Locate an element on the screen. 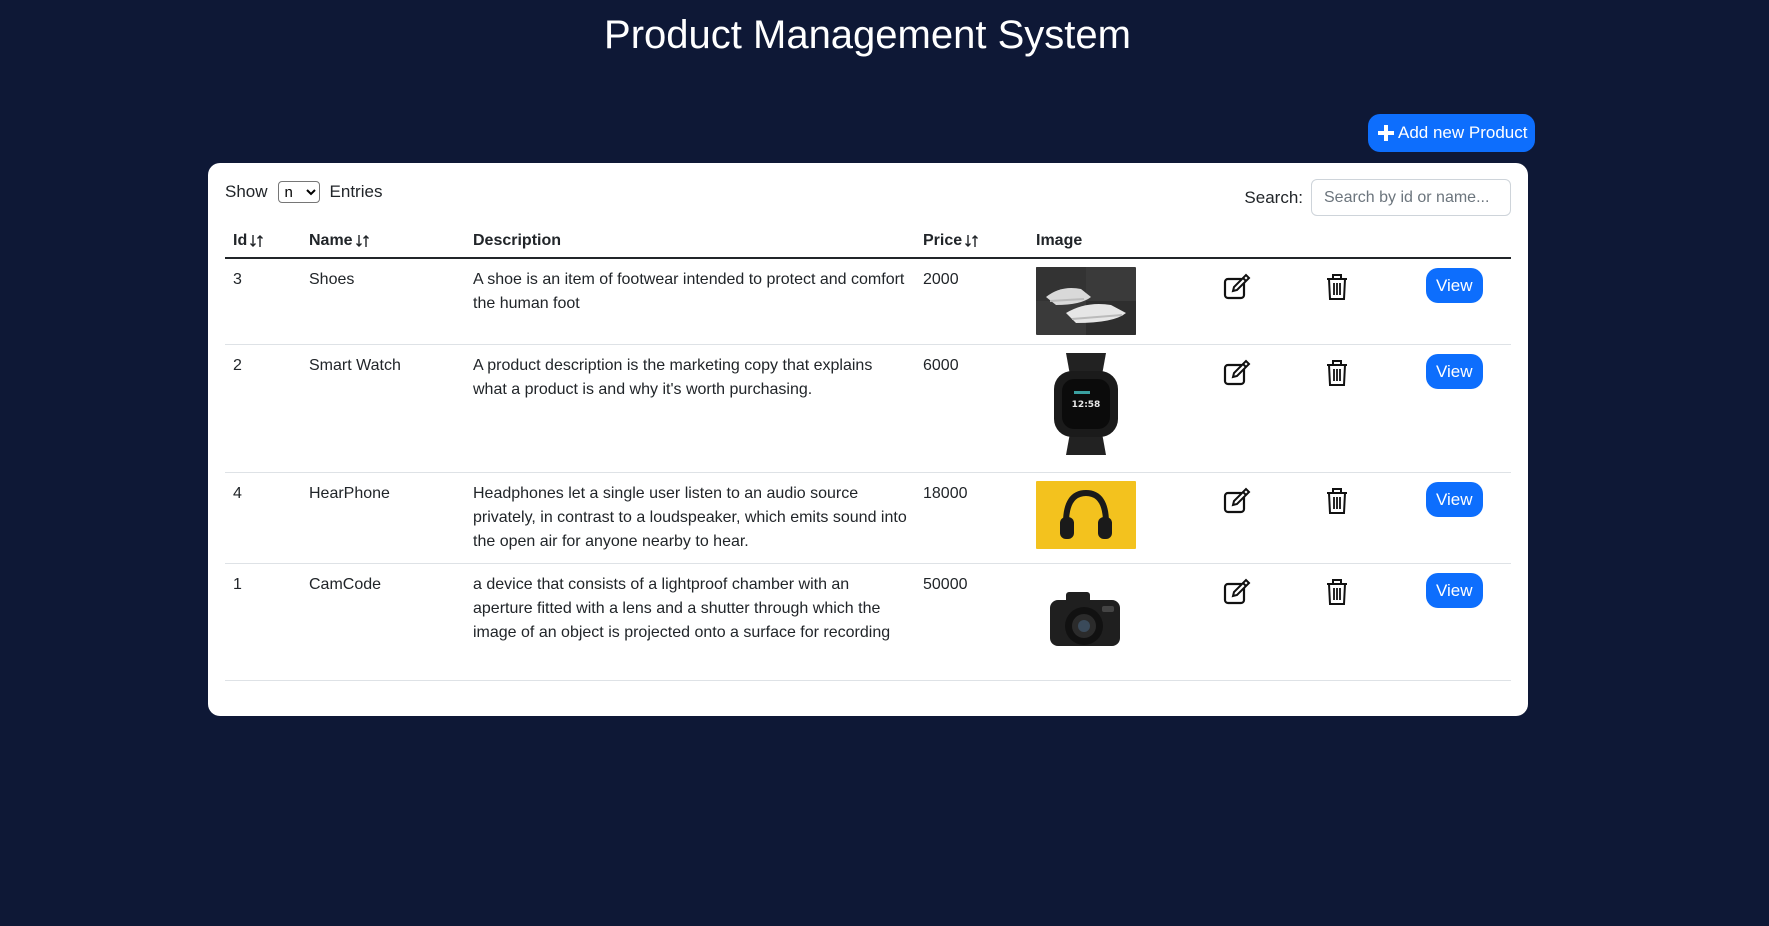 This screenshot has height=926, width=1769. cell-name: Smart Watch is located at coordinates (383, 408).